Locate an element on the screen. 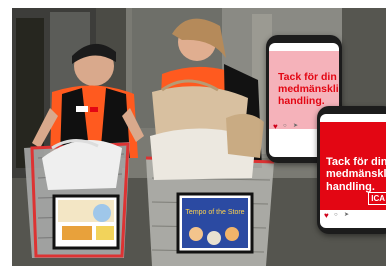  social-post: Tack för din medmänskliga handling. ICA is located at coordinates (353, 166).